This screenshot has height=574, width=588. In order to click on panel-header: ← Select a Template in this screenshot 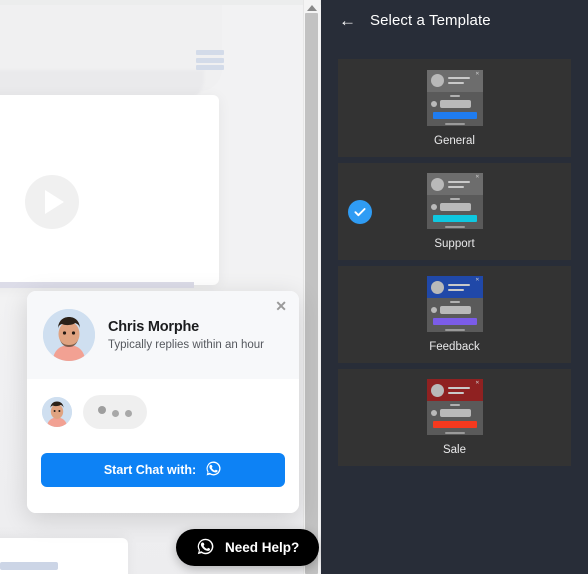, I will do `click(454, 20)`.